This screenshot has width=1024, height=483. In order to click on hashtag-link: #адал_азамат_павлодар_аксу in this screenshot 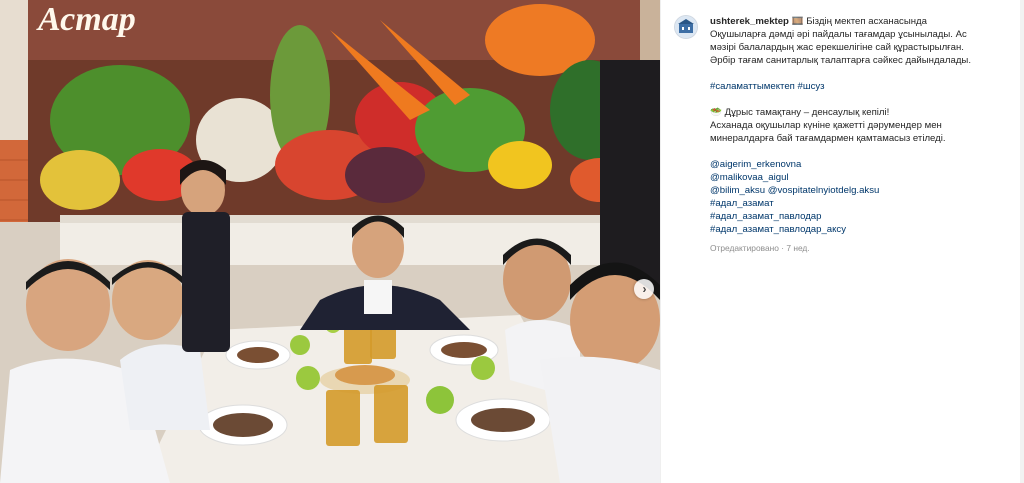, I will do `click(860, 229)`.